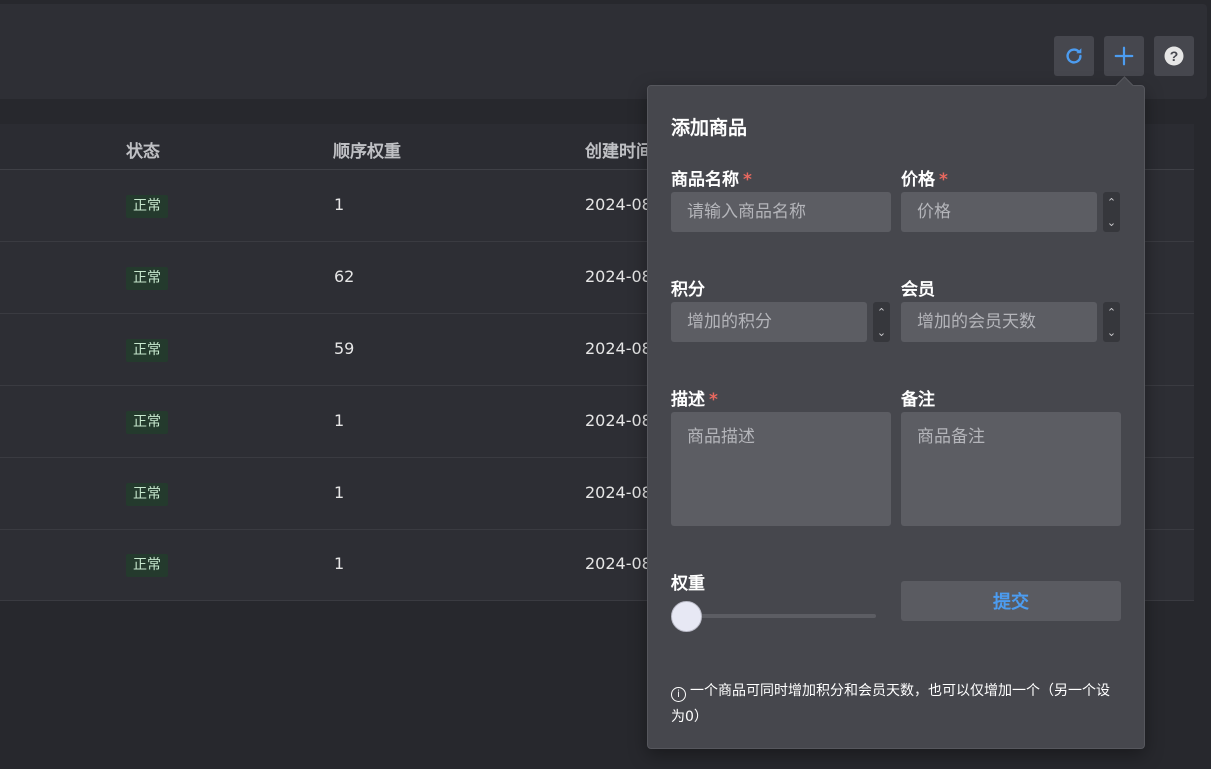  I want to click on info-note-text: 一个商品可同时增加积分和会员天数，也可以仅增加一个（另一个设为0）, so click(890, 704).